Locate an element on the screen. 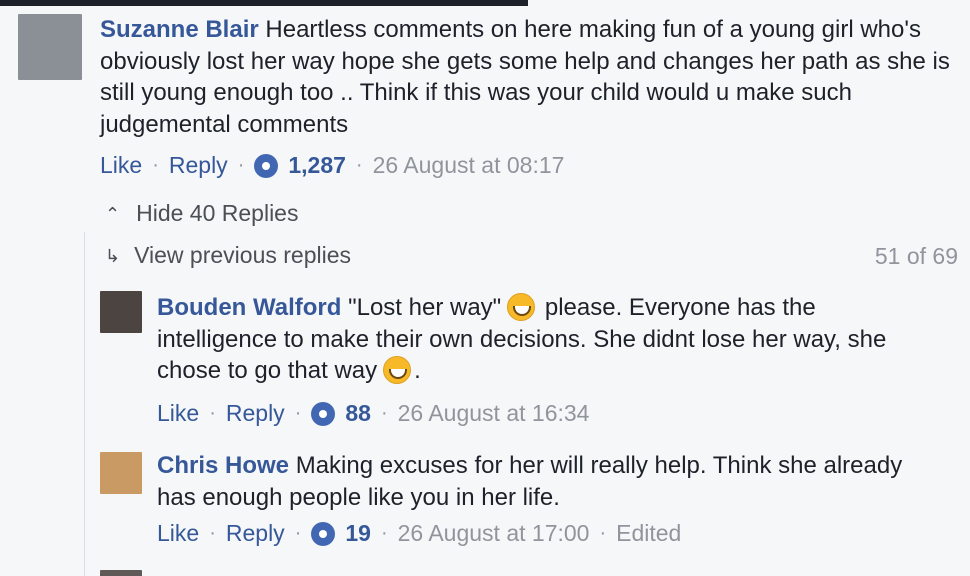 The width and height of the screenshot is (970, 576). reaction-count: 1,287 is located at coordinates (317, 165).